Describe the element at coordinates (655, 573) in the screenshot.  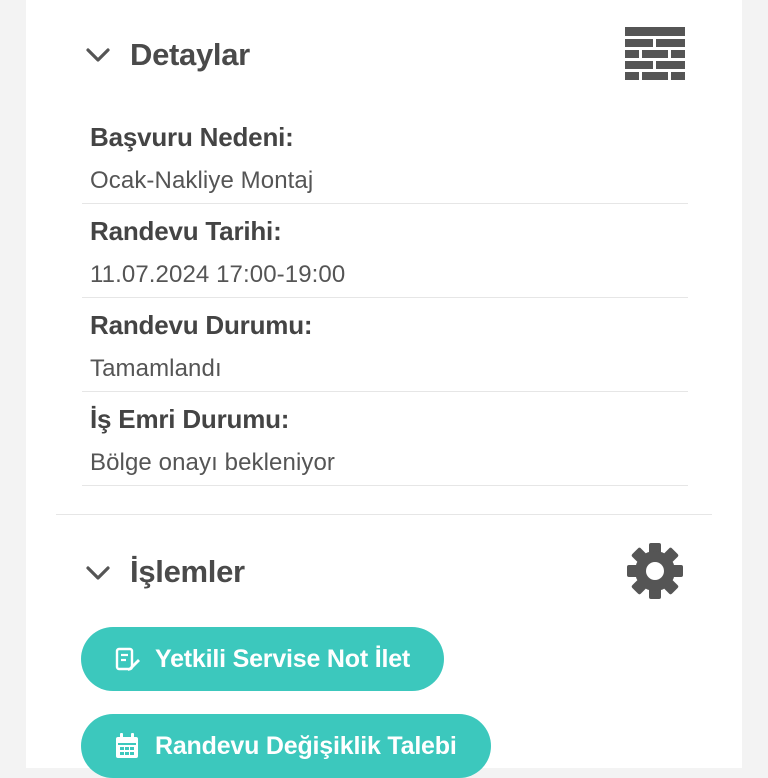
I see `gear-icon` at that location.